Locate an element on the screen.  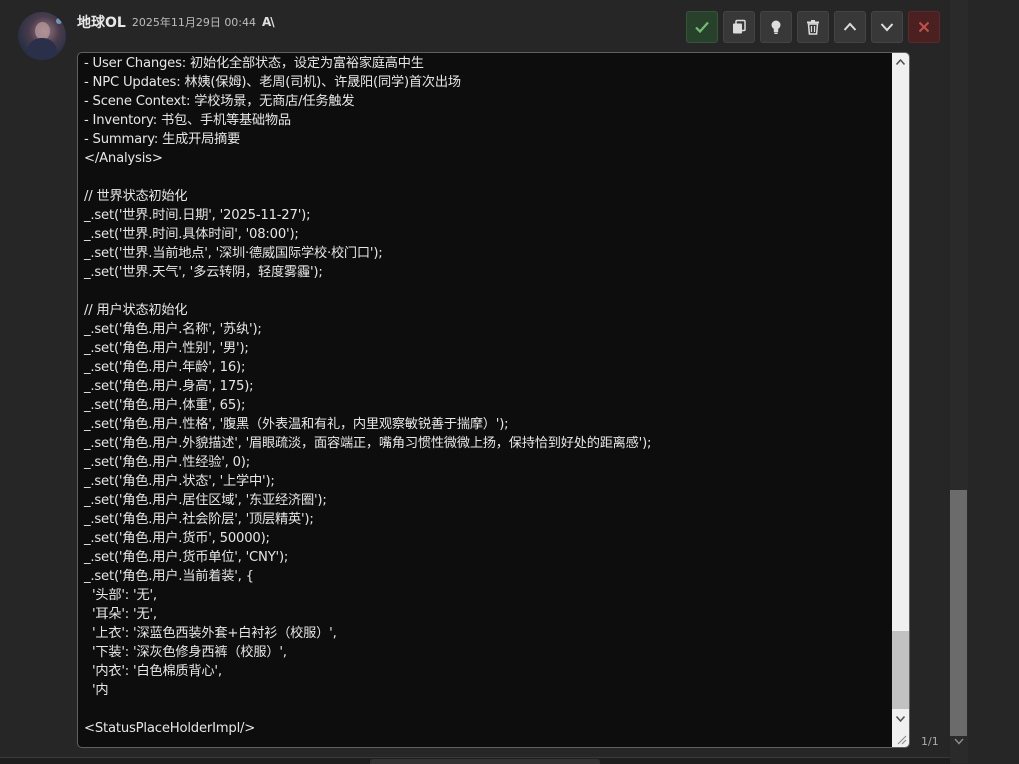
page-scroll-thumb is located at coordinates (958, 613).